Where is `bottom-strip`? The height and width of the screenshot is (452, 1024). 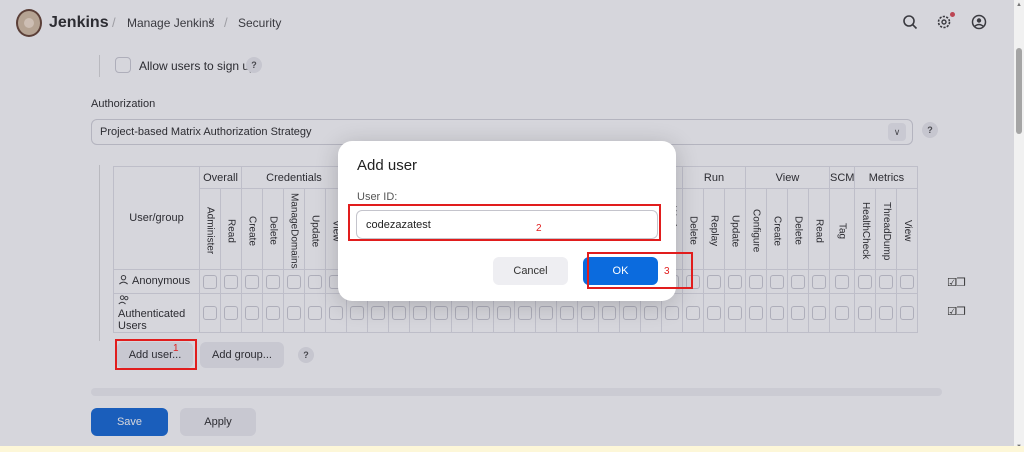 bottom-strip is located at coordinates (512, 449).